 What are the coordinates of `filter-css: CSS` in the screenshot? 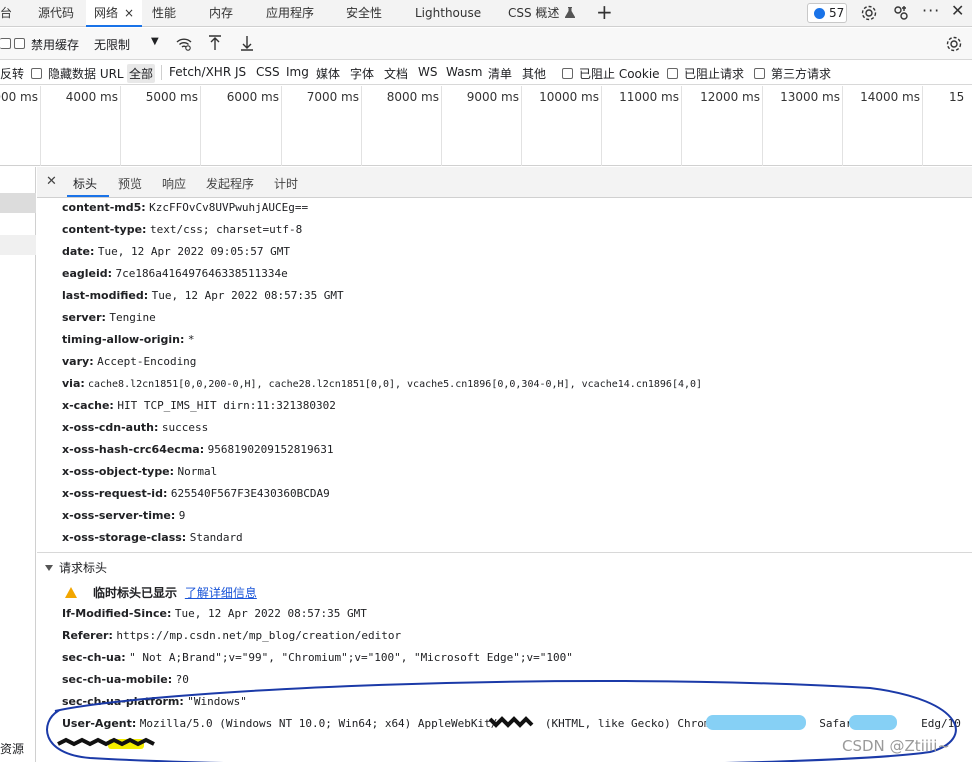 It's located at (268, 72).